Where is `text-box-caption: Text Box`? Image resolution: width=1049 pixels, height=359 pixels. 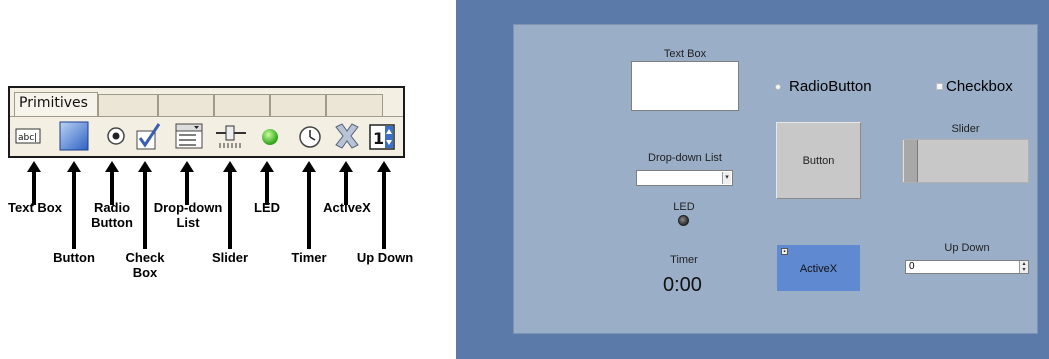
text-box-caption: Text Box is located at coordinates (685, 54).